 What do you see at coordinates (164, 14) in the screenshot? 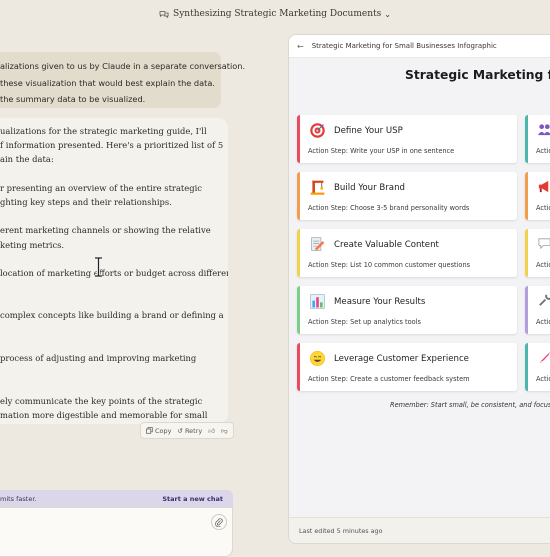
I see `chat-bubbles-icon` at bounding box center [164, 14].